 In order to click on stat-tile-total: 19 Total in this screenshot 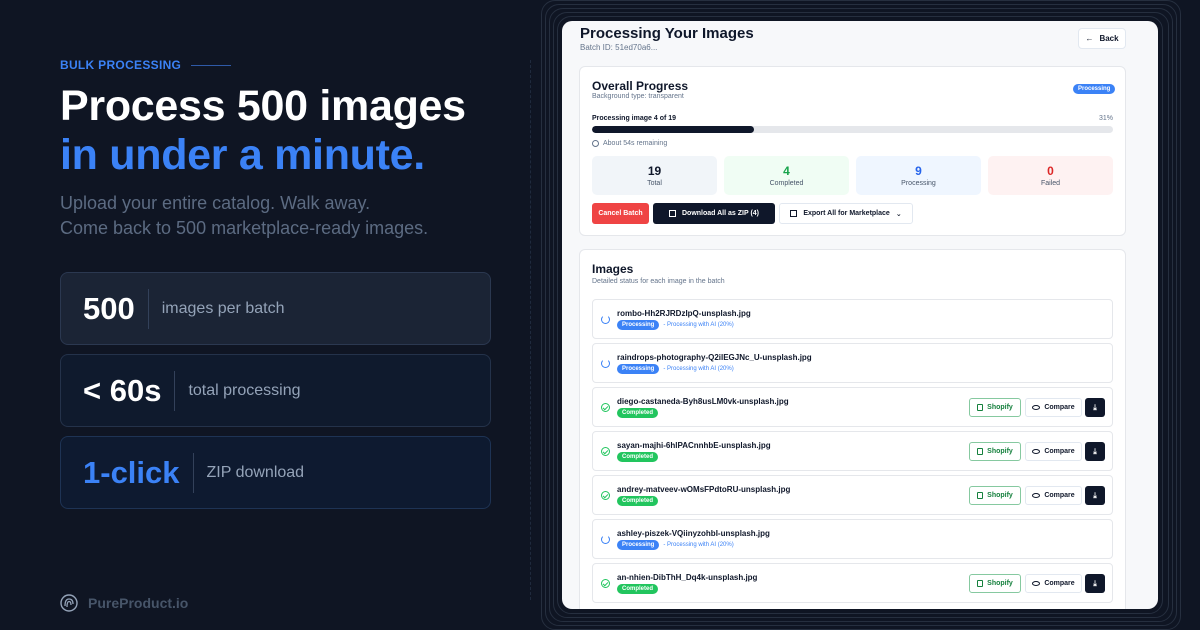, I will do `click(654, 175)`.